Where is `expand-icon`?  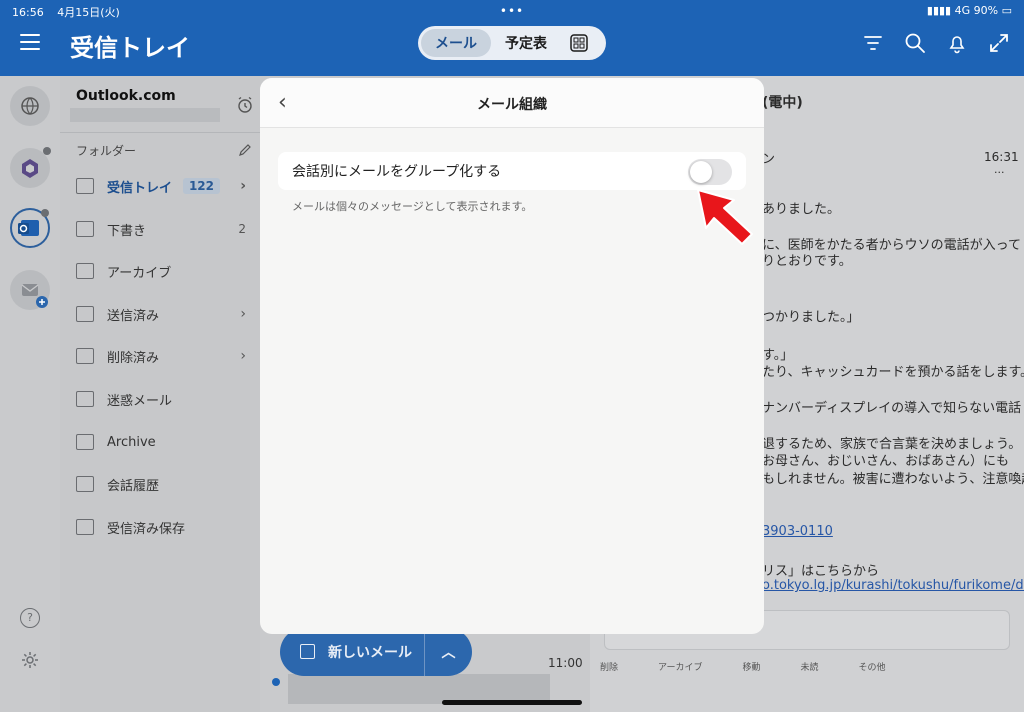 expand-icon is located at coordinates (999, 43).